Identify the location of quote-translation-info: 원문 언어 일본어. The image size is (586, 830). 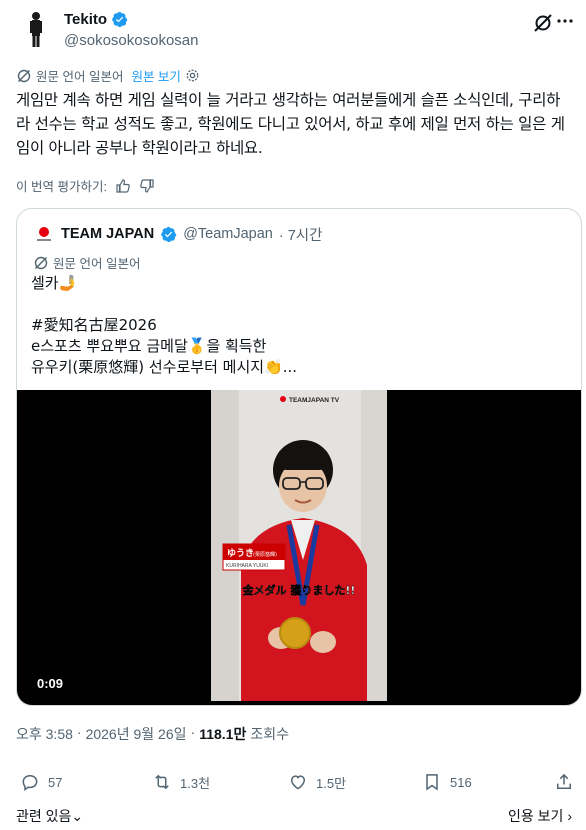
(86, 262).